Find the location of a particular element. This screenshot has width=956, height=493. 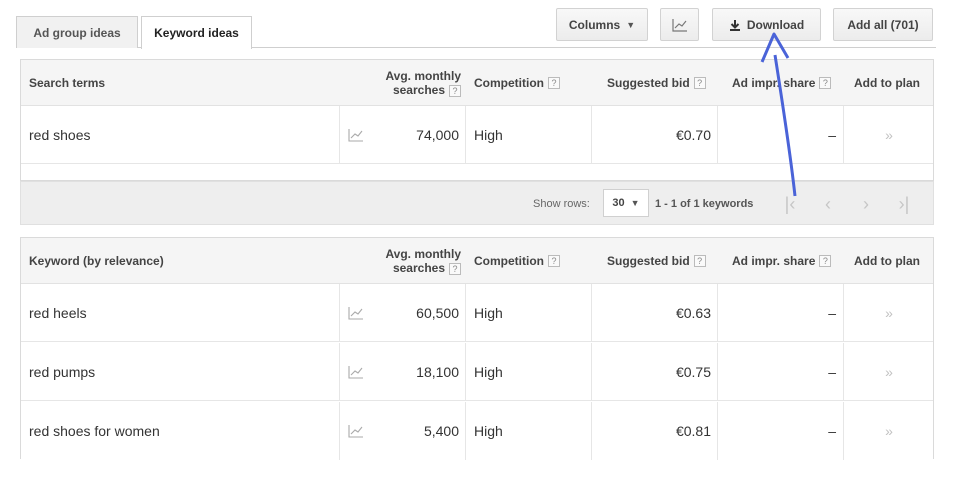

line-chart-icon is located at coordinates (679, 25).